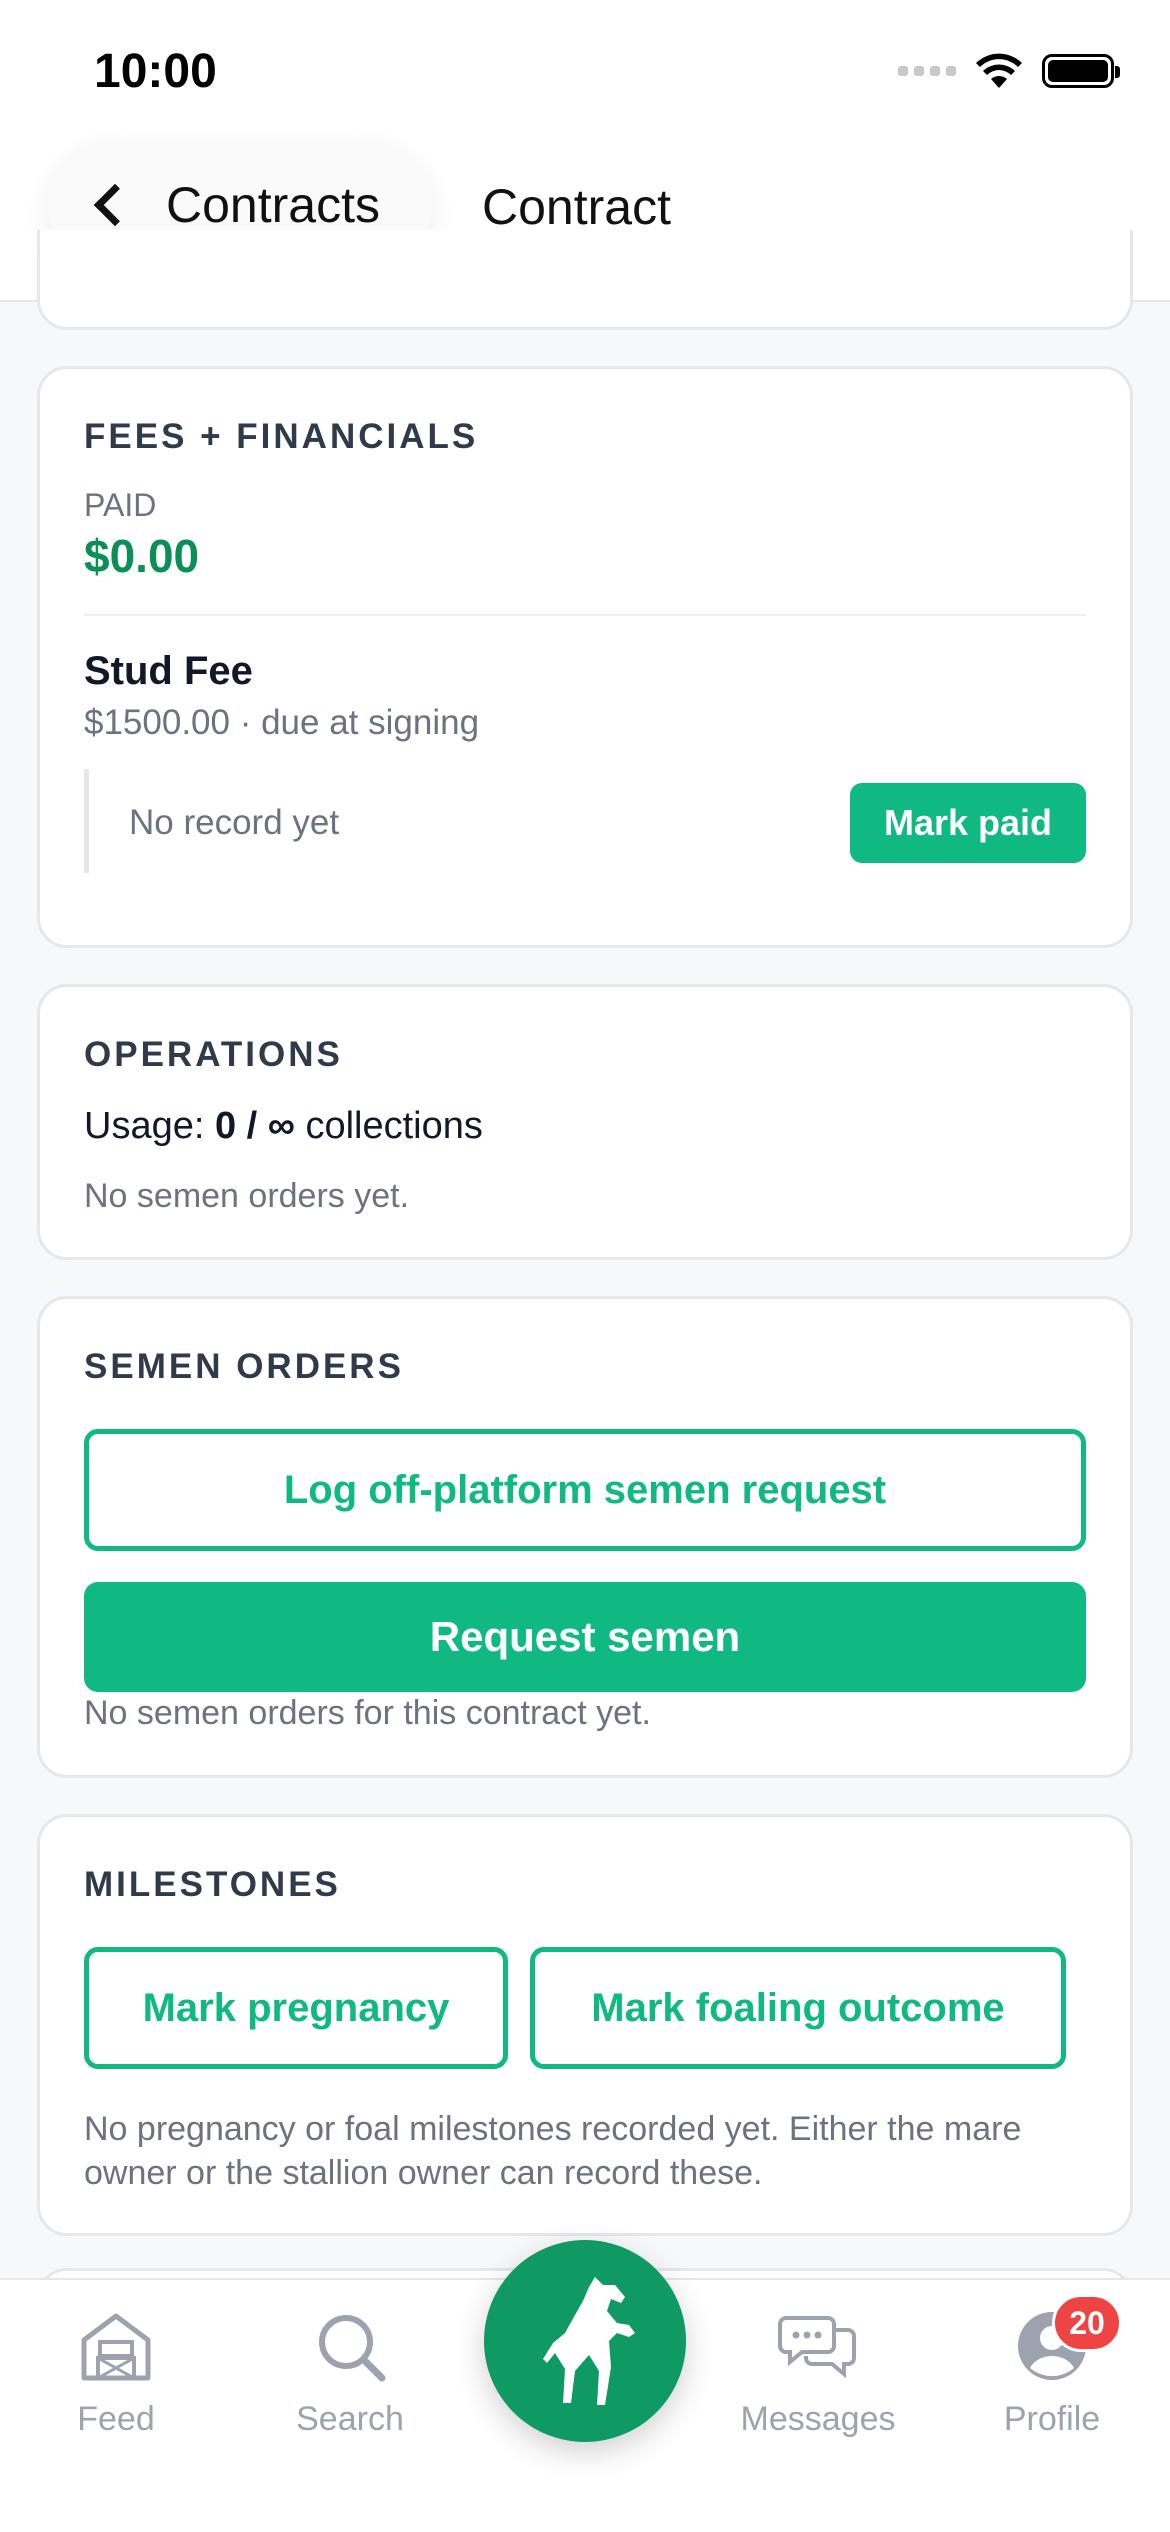 Image resolution: width=1170 pixels, height=2532 pixels. I want to click on usage-line: Usage: 0 / ∞ collections, so click(283, 1126).